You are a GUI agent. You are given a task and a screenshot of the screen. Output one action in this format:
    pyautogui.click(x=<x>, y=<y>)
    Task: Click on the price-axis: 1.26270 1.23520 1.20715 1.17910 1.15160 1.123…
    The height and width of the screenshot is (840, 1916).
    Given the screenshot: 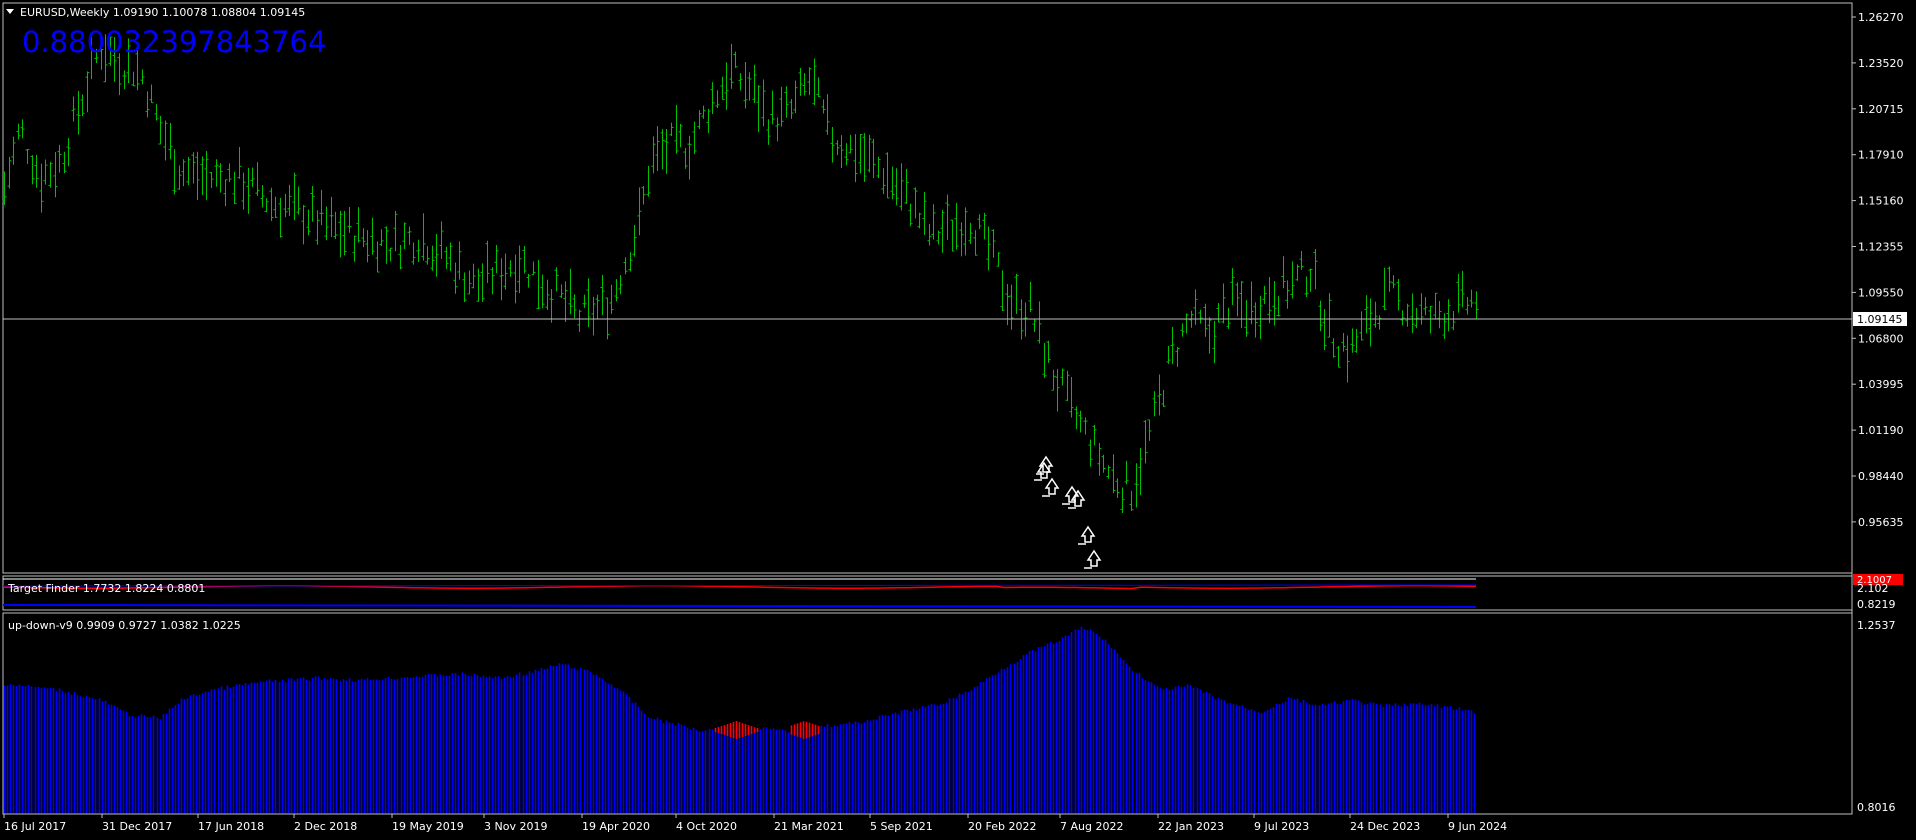 What is the action you would take?
    pyautogui.click(x=1878, y=270)
    